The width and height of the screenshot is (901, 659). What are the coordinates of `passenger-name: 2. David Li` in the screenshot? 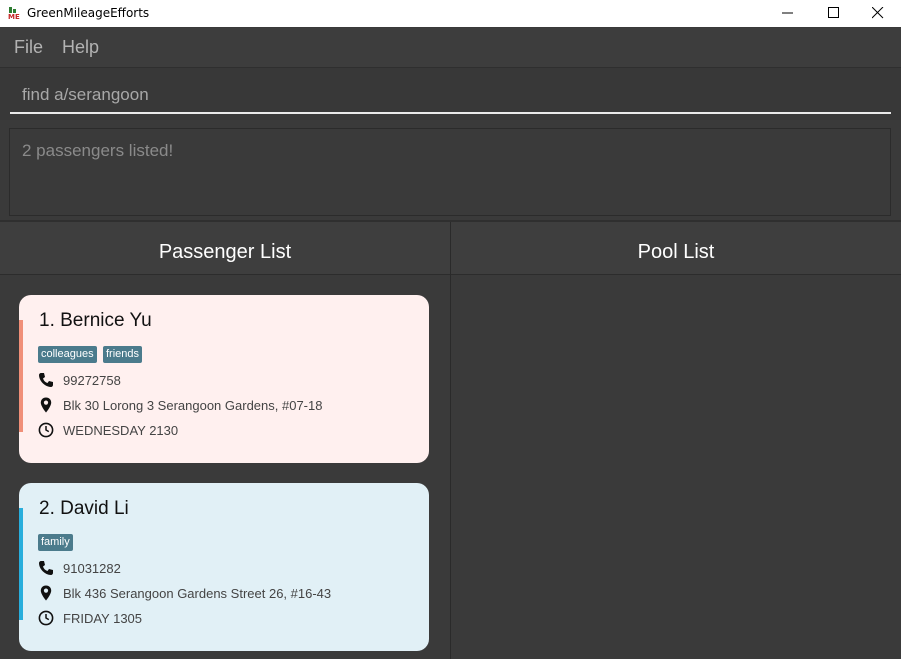 It's located at (84, 508).